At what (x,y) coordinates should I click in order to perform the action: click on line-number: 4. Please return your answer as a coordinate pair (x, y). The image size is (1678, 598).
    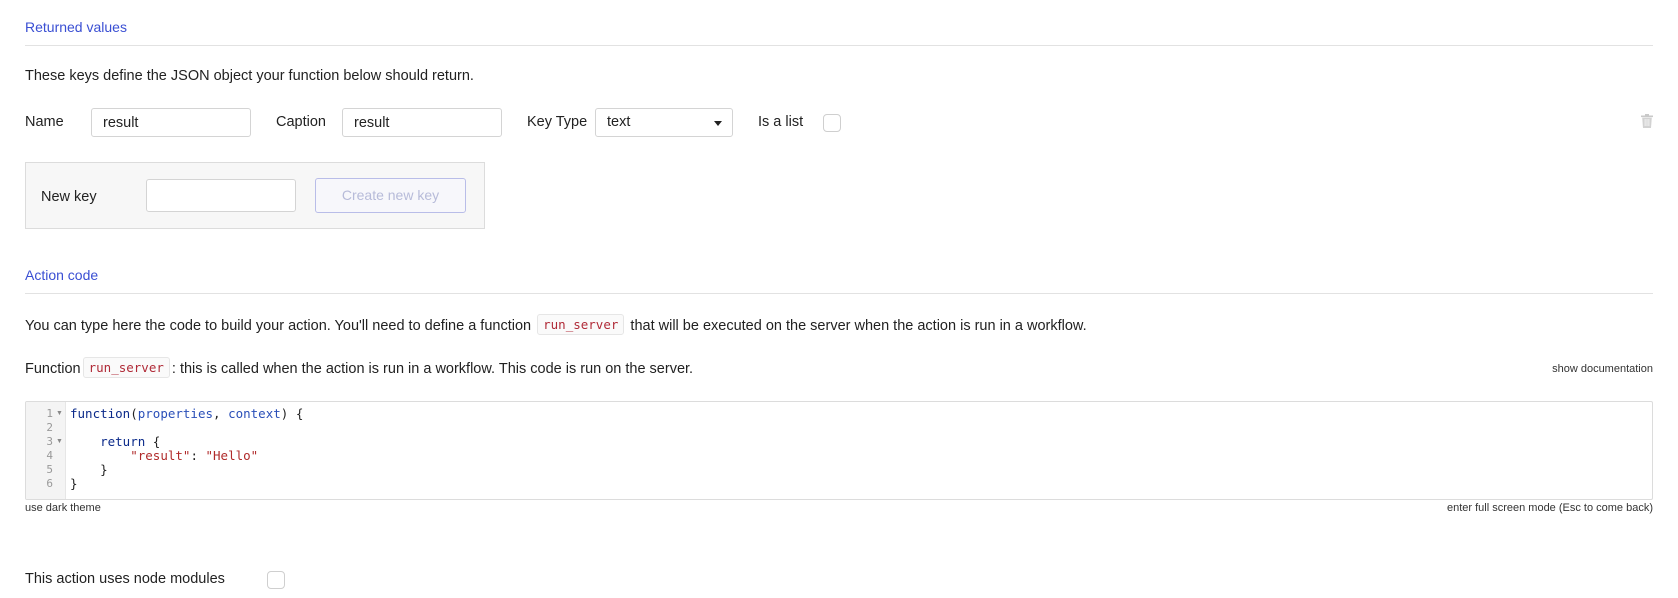
    Looking at the image, I should click on (49, 455).